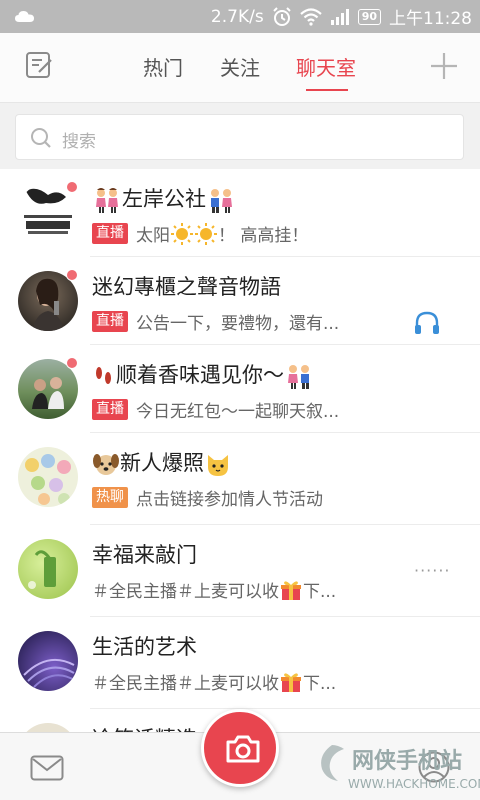 The height and width of the screenshot is (800, 480). I want to click on room-title: 冷笑话精选, so click(144, 727).